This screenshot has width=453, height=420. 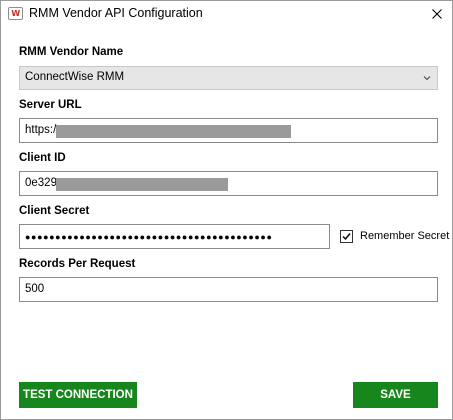 What do you see at coordinates (54, 211) in the screenshot?
I see `client-secret-label: Client Secret` at bounding box center [54, 211].